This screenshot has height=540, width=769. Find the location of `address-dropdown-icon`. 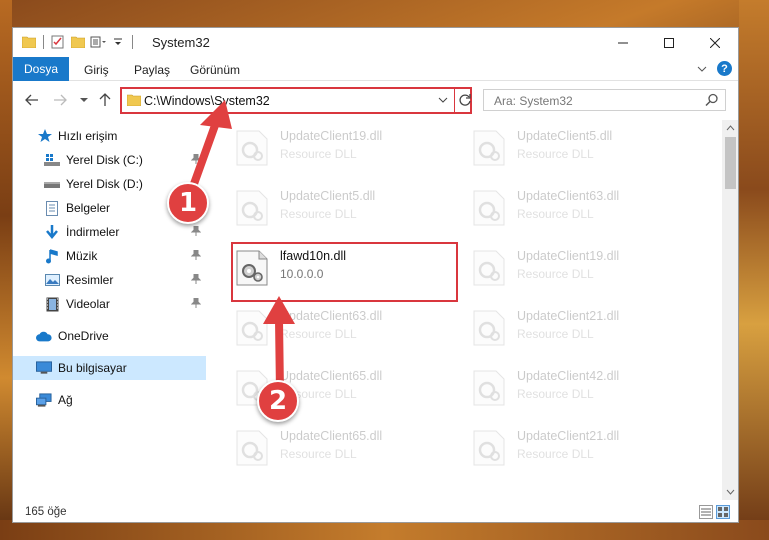

address-dropdown-icon is located at coordinates (443, 101).